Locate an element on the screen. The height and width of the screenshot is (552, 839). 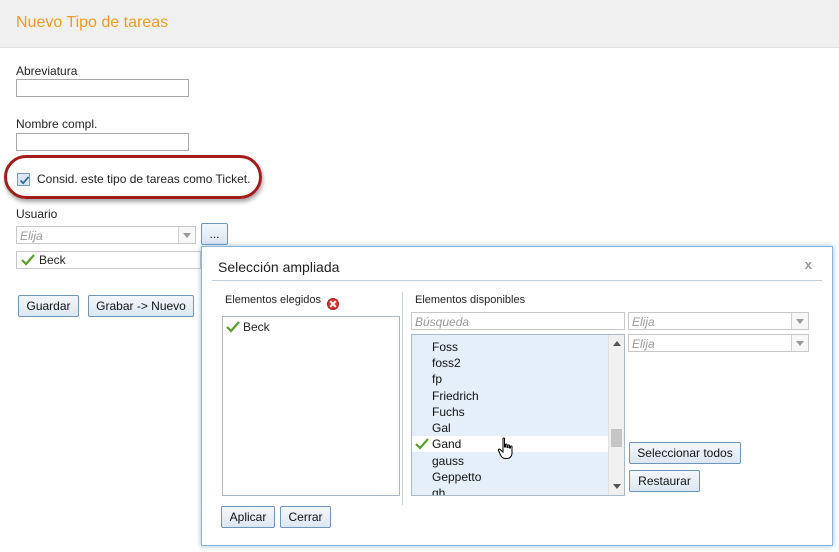
selected-user-name: Beck is located at coordinates (52, 260).